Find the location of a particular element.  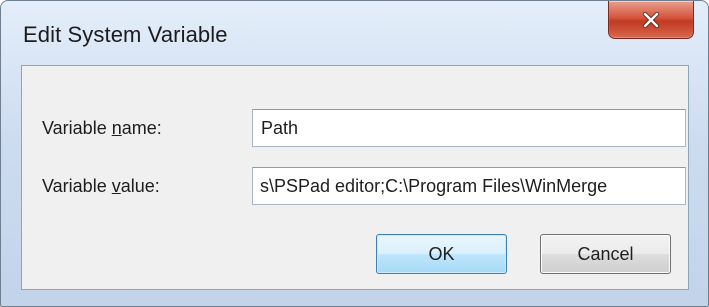

variable-name-input: Path is located at coordinates (469, 128).